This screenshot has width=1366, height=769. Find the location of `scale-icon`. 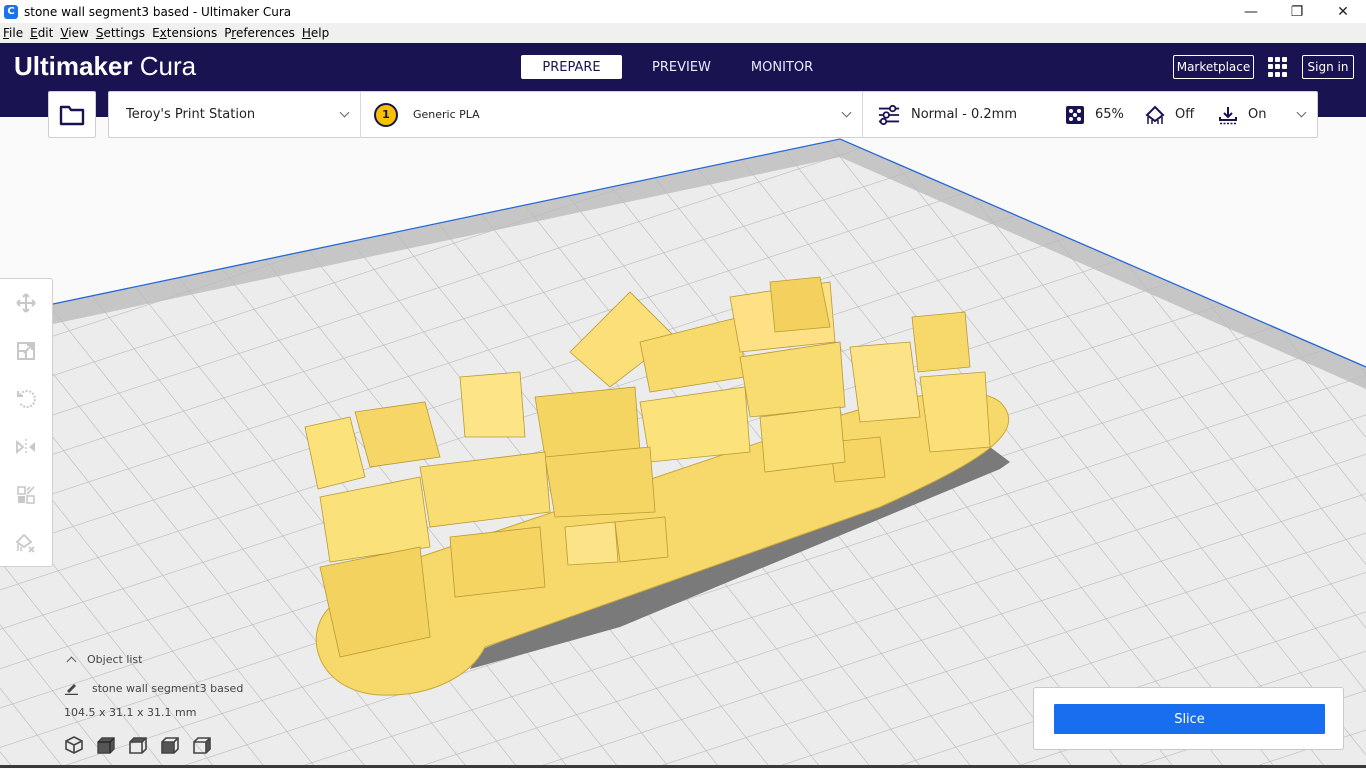

scale-icon is located at coordinates (26, 351).